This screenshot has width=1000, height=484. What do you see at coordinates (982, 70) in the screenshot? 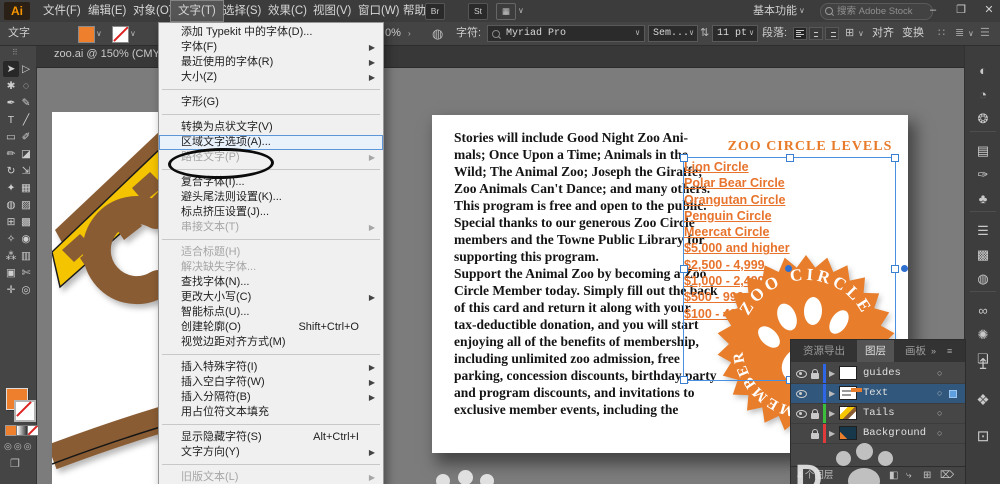
I see `color-panel-icon: ◐` at bounding box center [982, 70].